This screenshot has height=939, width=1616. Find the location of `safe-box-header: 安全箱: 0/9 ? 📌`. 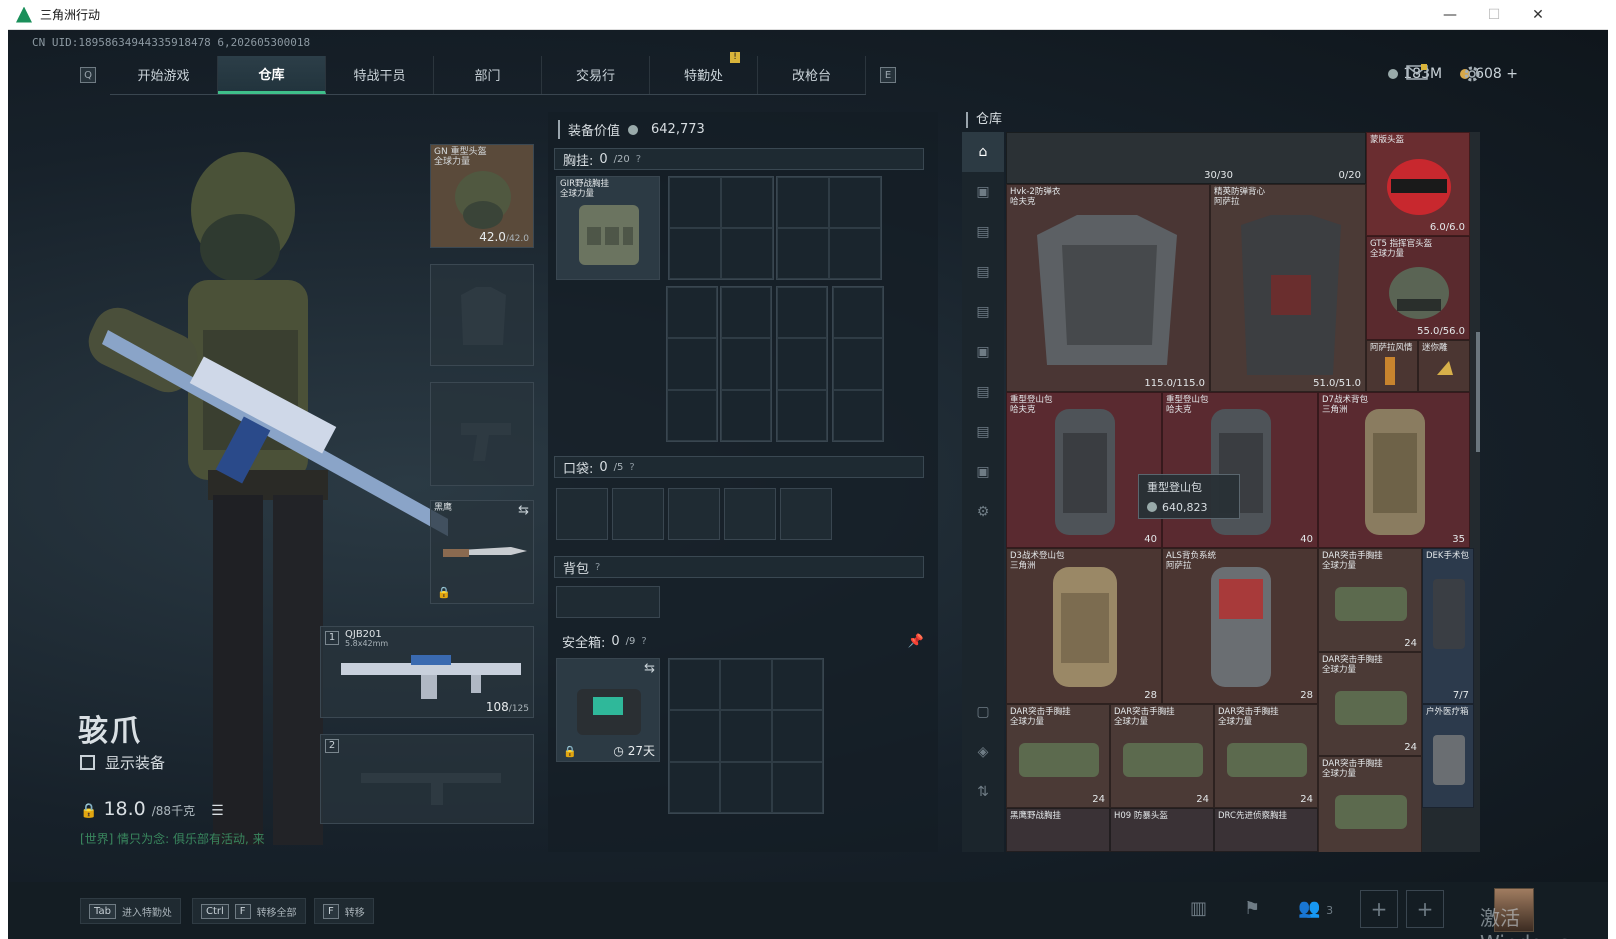

safe-box-header: 安全箱: 0/9 ? 📌 is located at coordinates (743, 642).